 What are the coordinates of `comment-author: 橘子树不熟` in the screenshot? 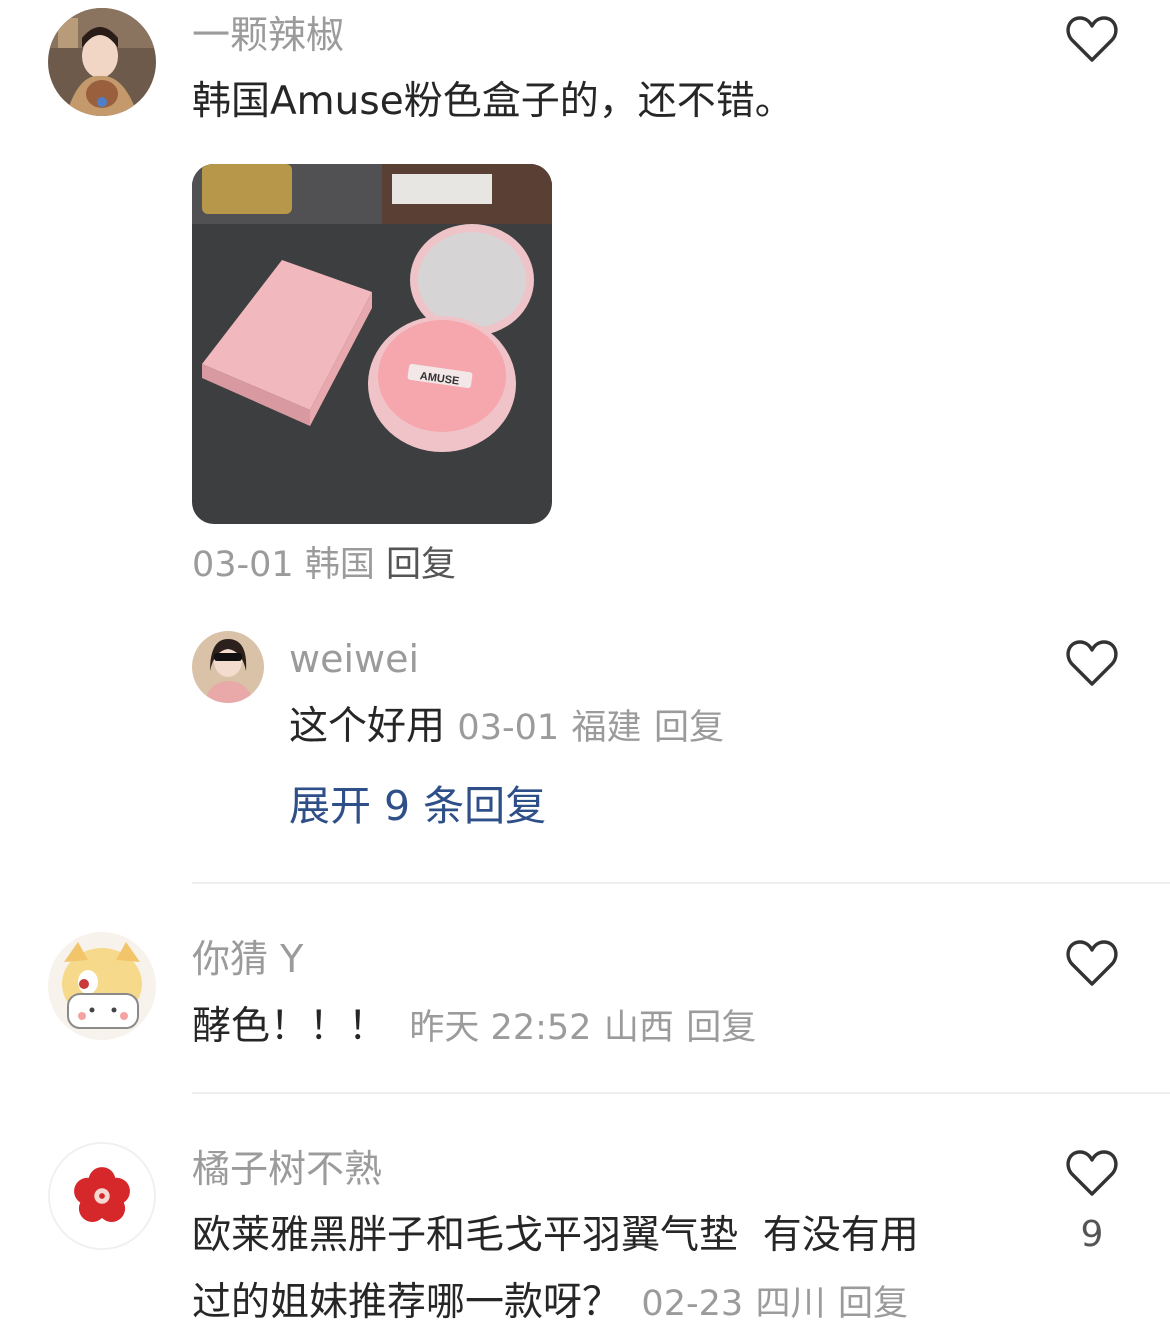 It's located at (287, 1169).